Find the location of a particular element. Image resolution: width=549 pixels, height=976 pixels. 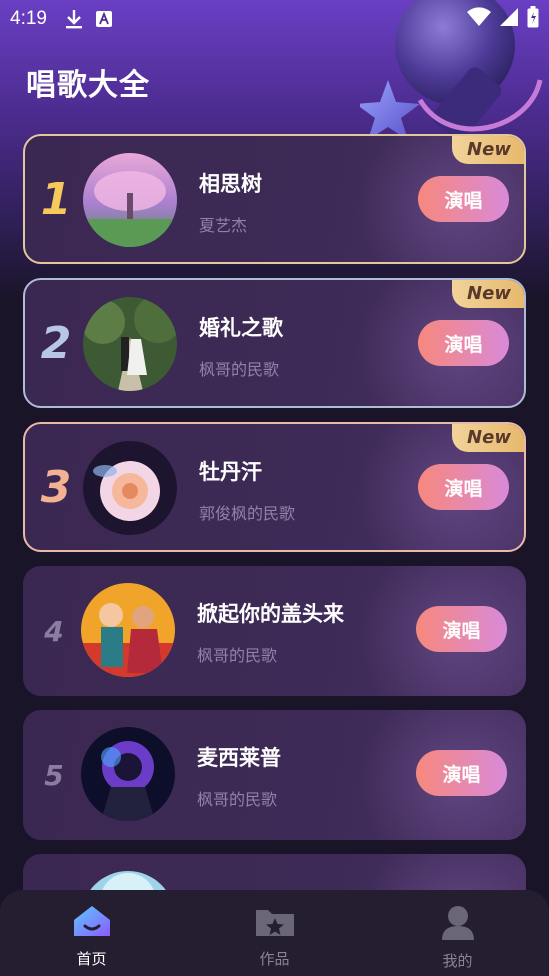

nav-home-label: 首页 is located at coordinates (91, 959).